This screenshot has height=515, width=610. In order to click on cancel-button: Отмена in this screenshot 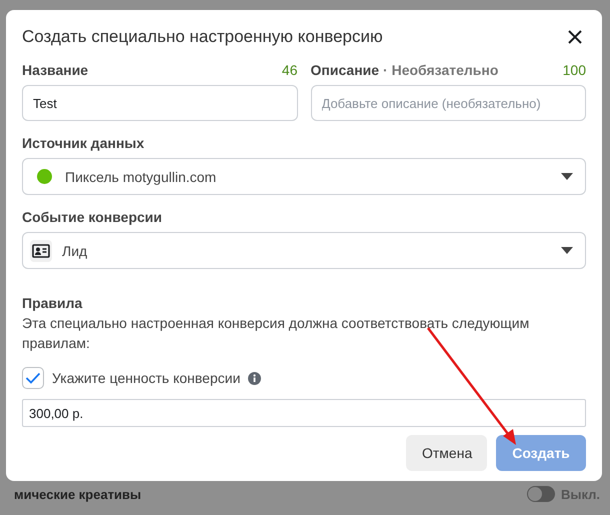, I will do `click(446, 453)`.